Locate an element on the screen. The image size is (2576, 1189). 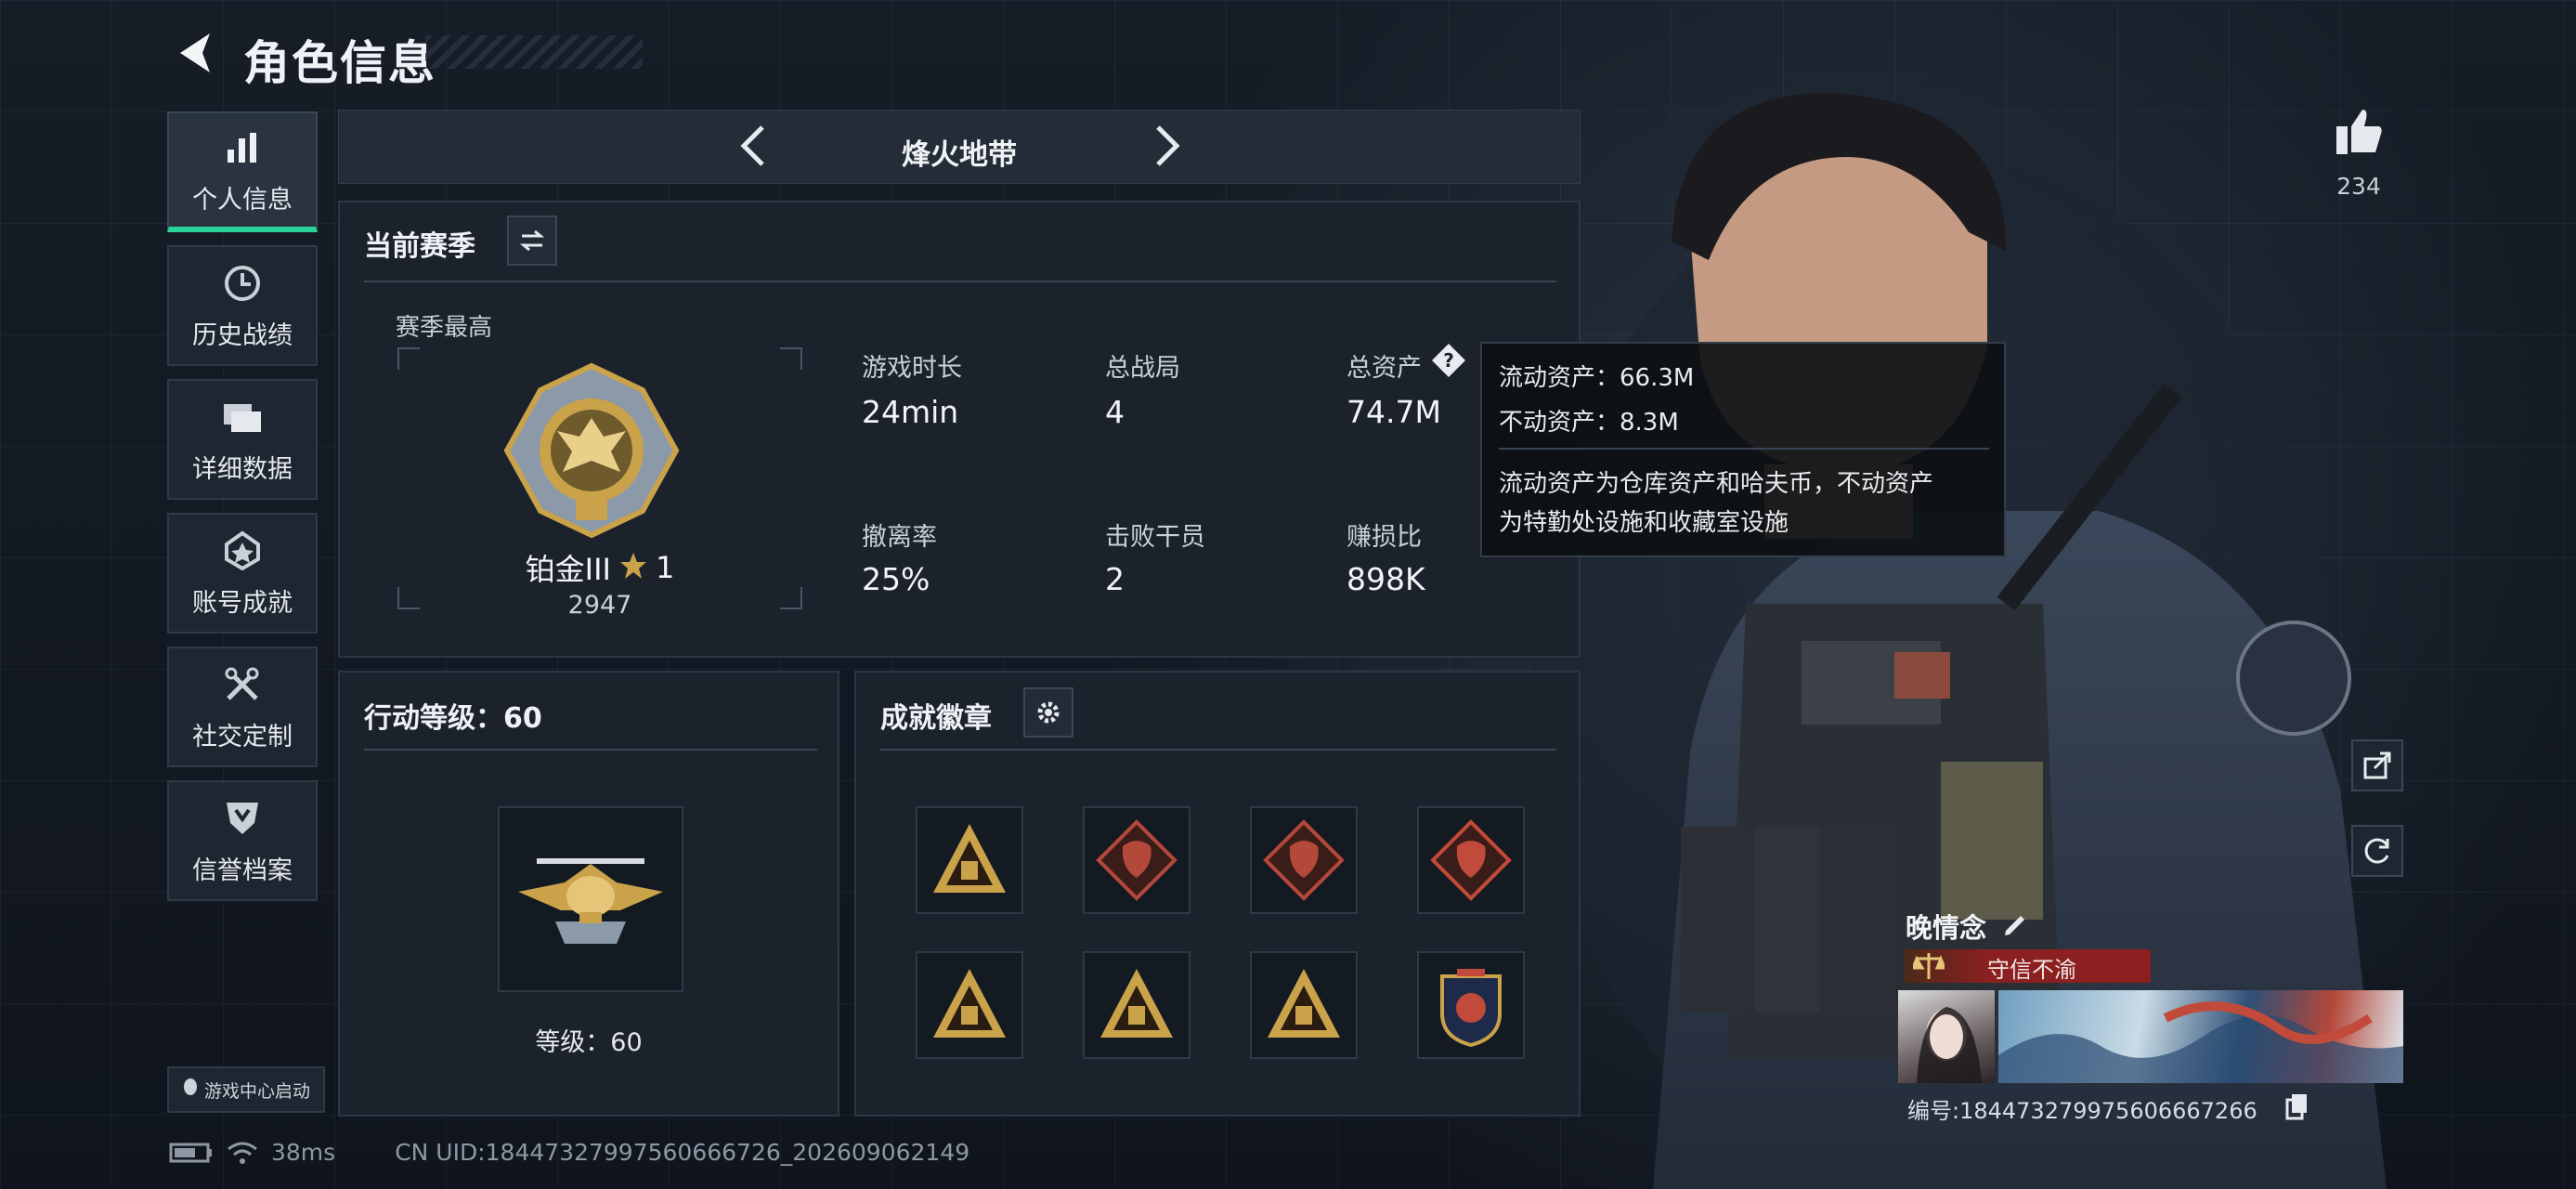
badge-settings-button is located at coordinates (1048, 712).